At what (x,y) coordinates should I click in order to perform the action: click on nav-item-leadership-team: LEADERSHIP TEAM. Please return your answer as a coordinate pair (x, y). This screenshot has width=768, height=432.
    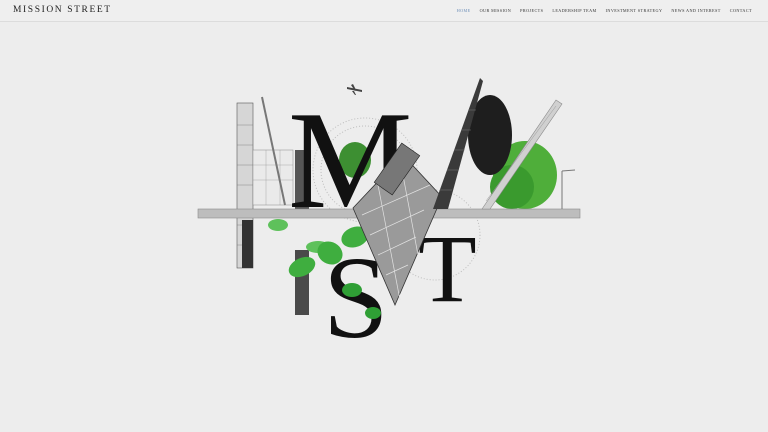
    Looking at the image, I should click on (574, 10).